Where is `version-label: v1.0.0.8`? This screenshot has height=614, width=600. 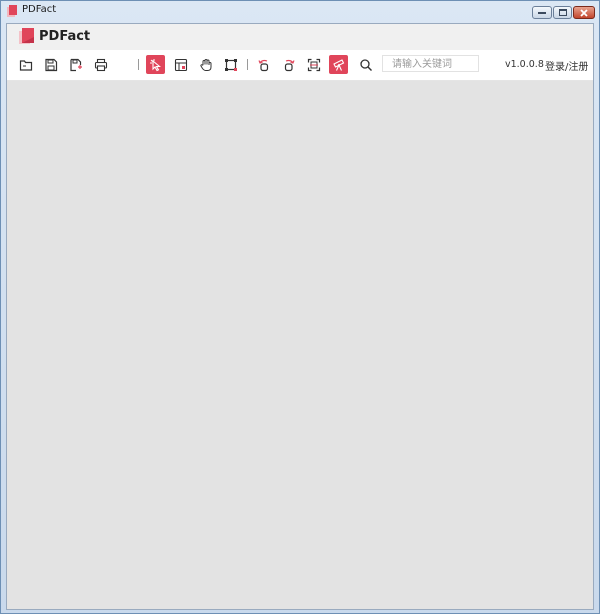
version-label: v1.0.0.8 is located at coordinates (524, 64).